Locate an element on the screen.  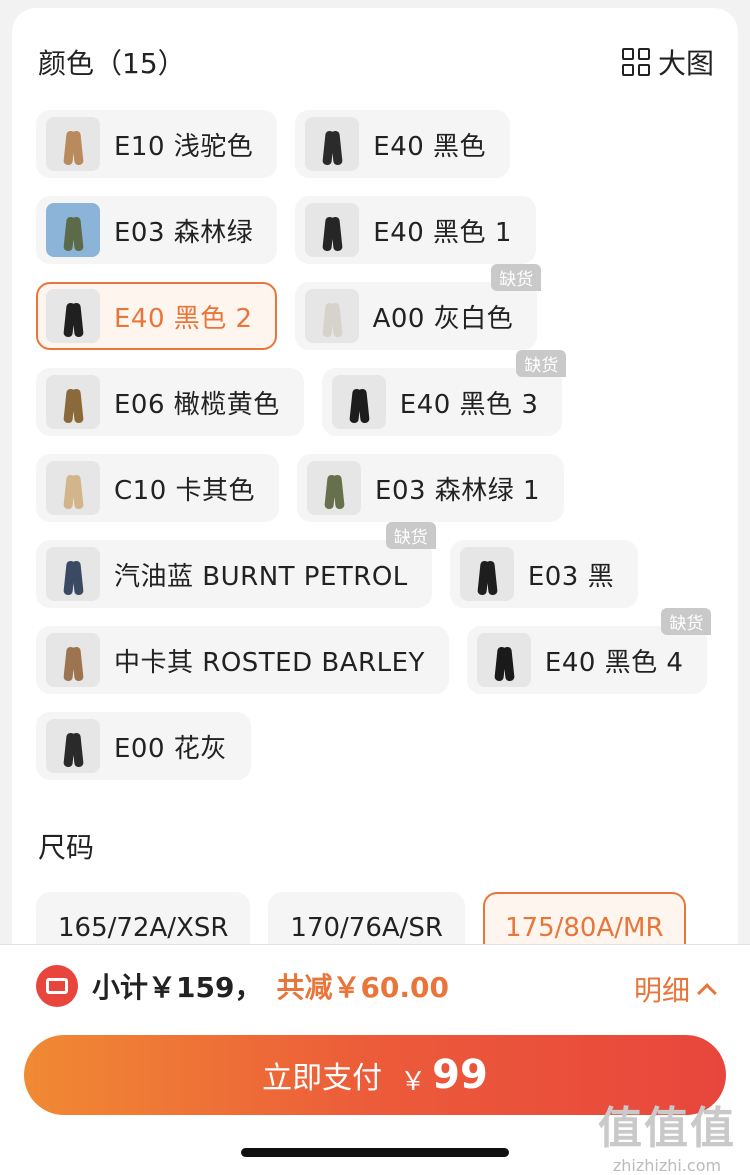
pay-now-label: 立即支付 is located at coordinates (322, 1078).